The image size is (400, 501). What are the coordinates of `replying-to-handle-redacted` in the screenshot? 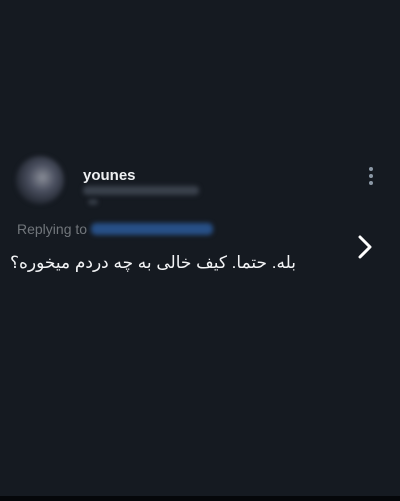 It's located at (152, 229).